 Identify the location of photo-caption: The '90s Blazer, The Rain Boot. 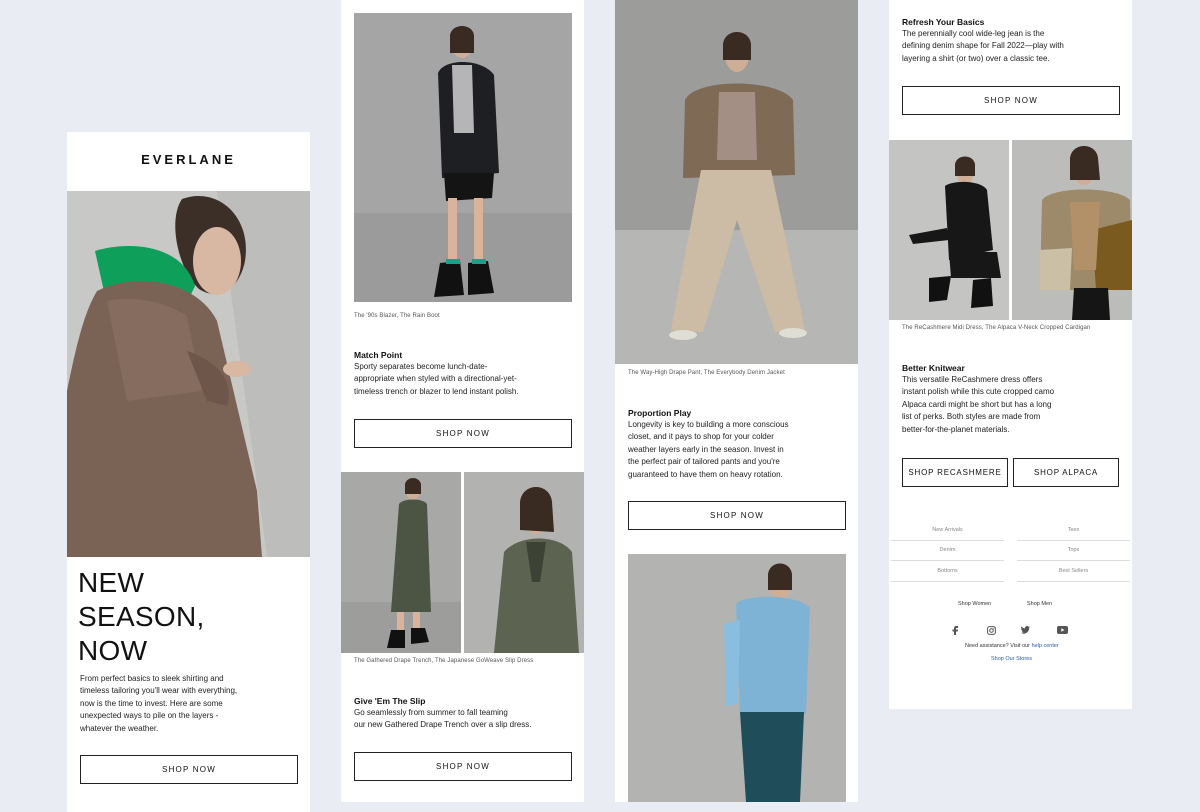
(397, 316).